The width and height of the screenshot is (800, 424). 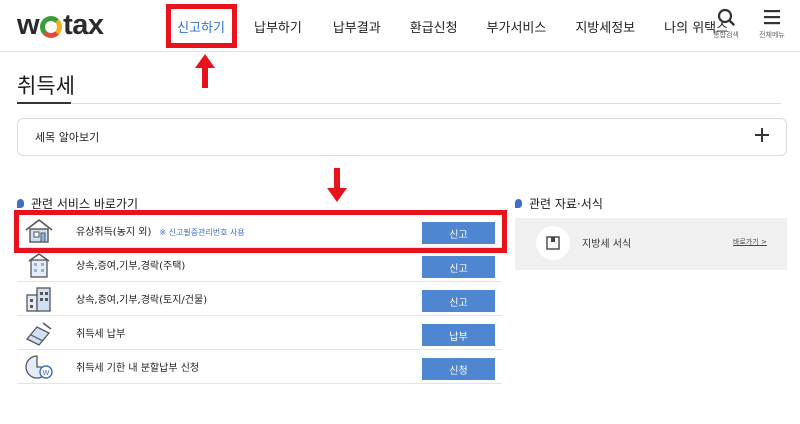 What do you see at coordinates (131, 266) in the screenshot?
I see `service-name: 상속,증여,기부,경락(주택)` at bounding box center [131, 266].